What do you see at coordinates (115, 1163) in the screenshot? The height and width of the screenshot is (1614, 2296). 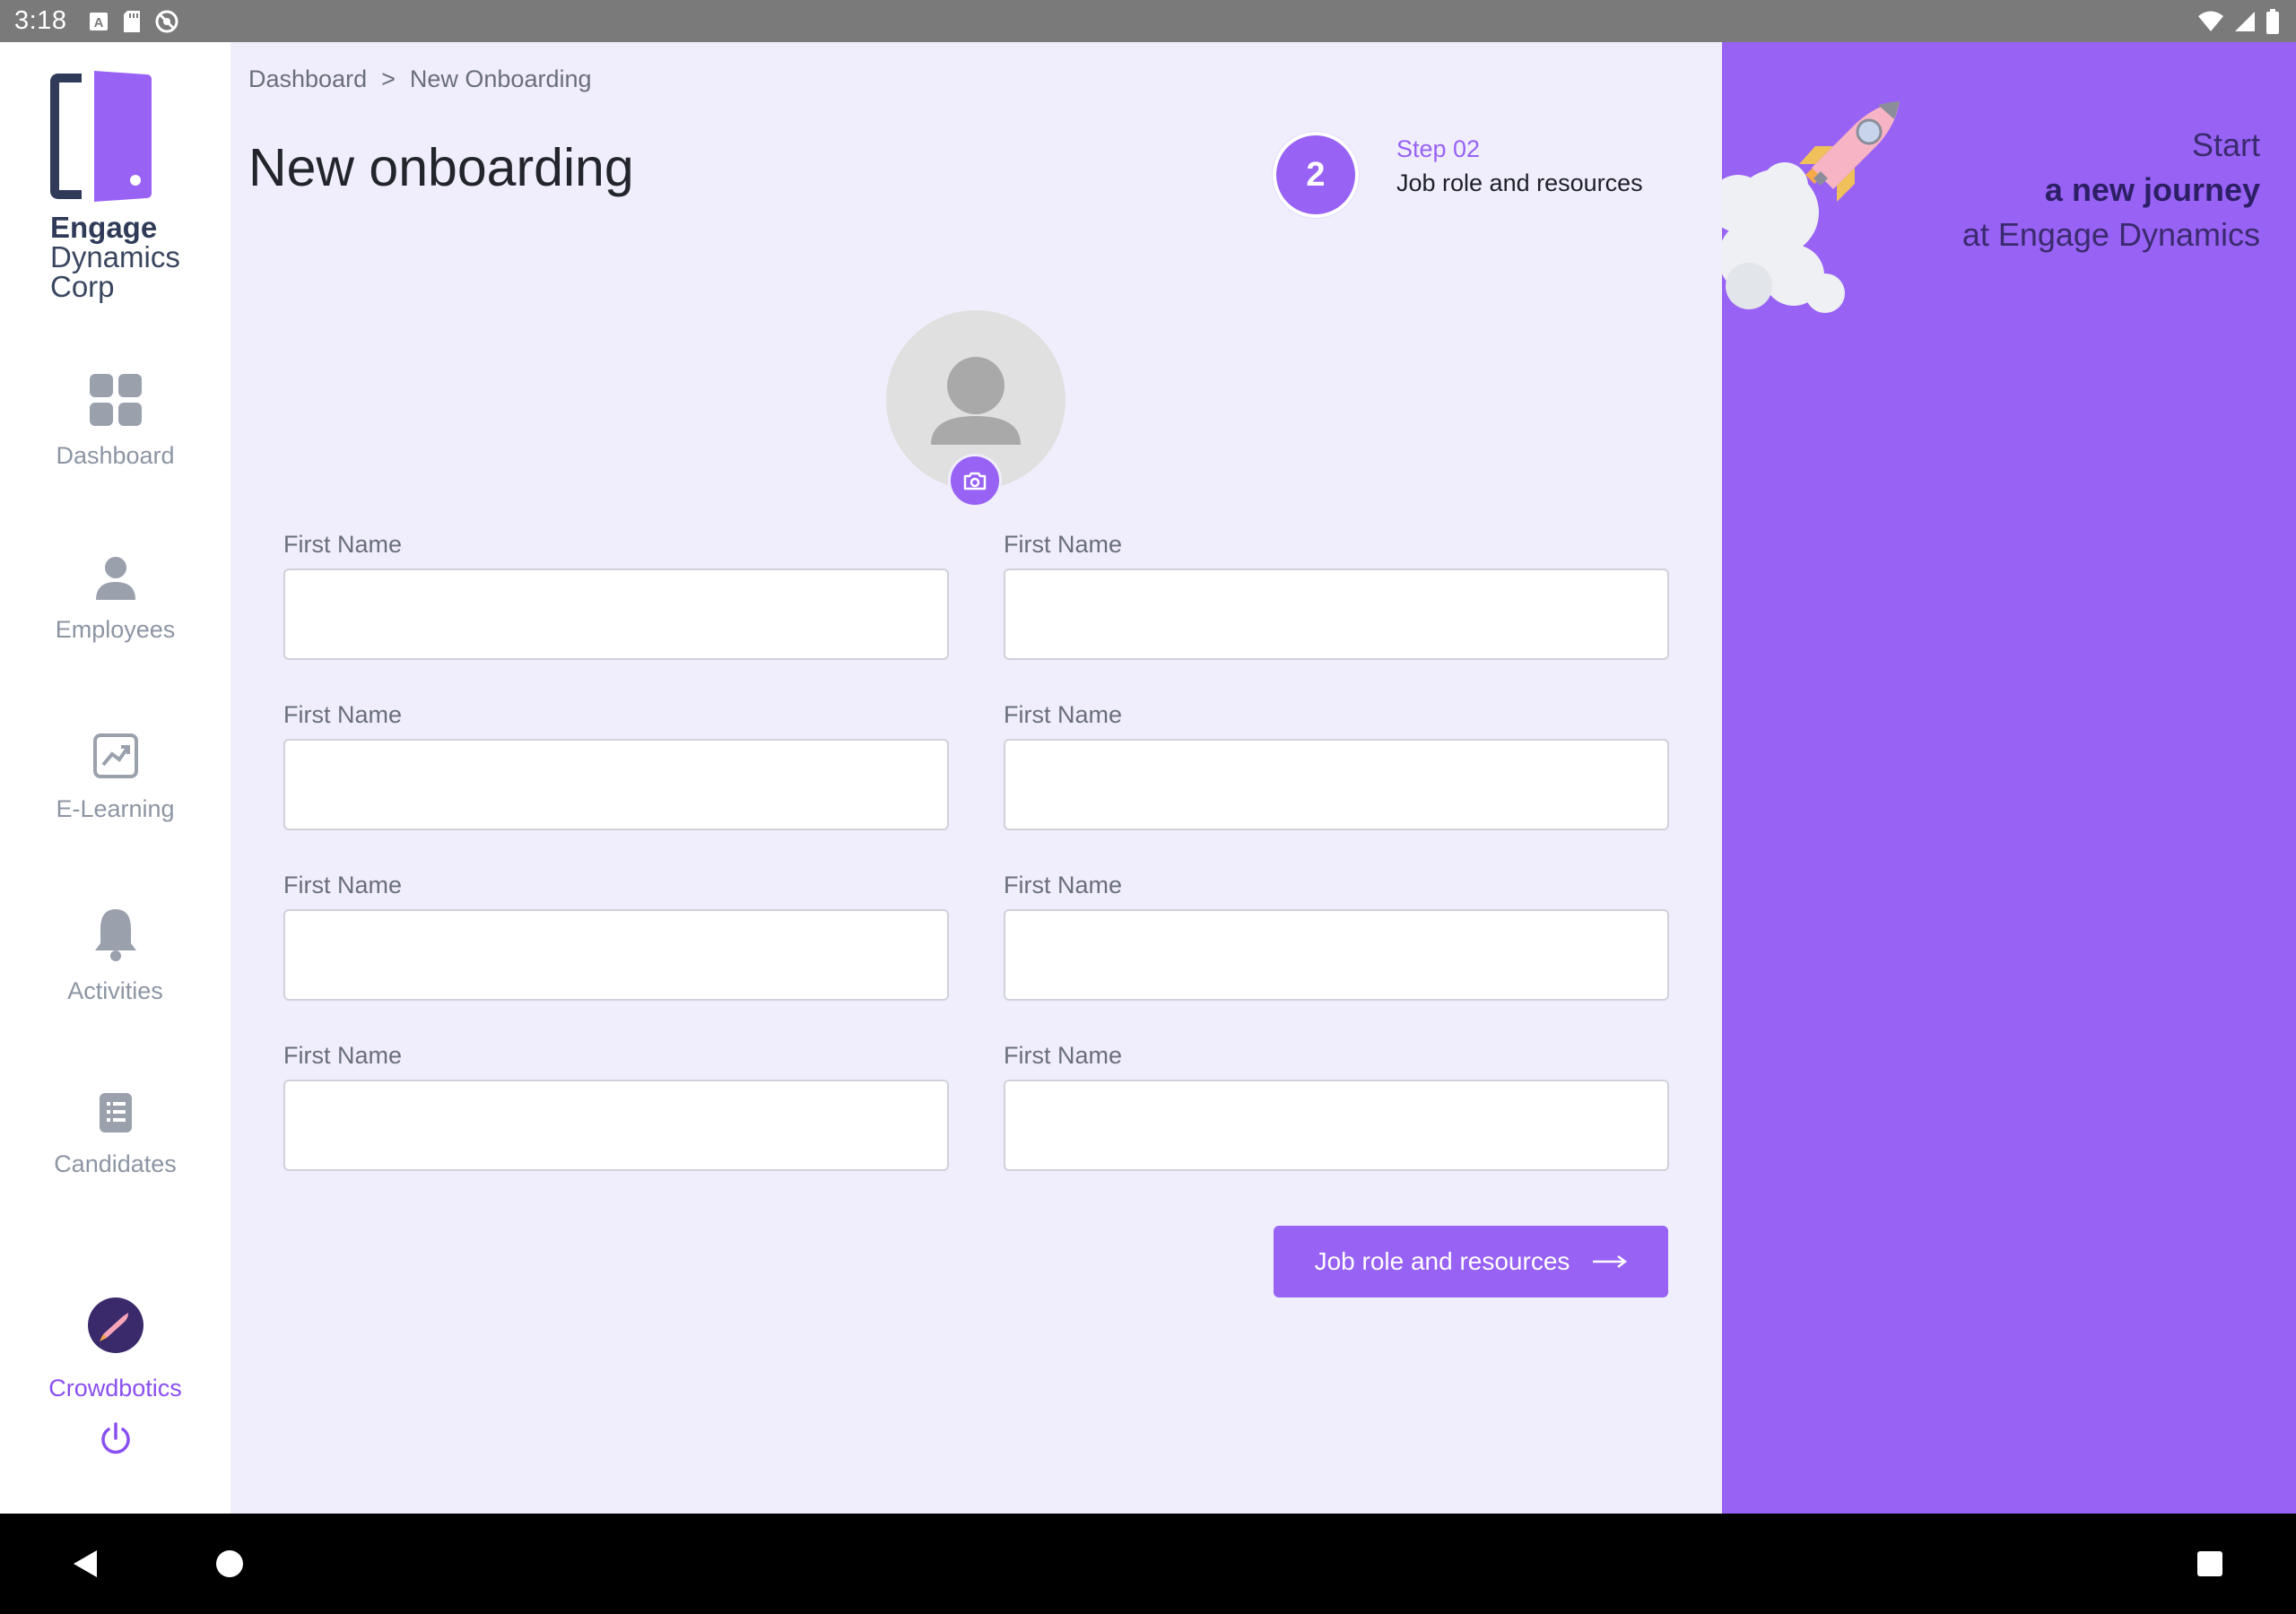 I see `sidebar-item-label: Candidates` at bounding box center [115, 1163].